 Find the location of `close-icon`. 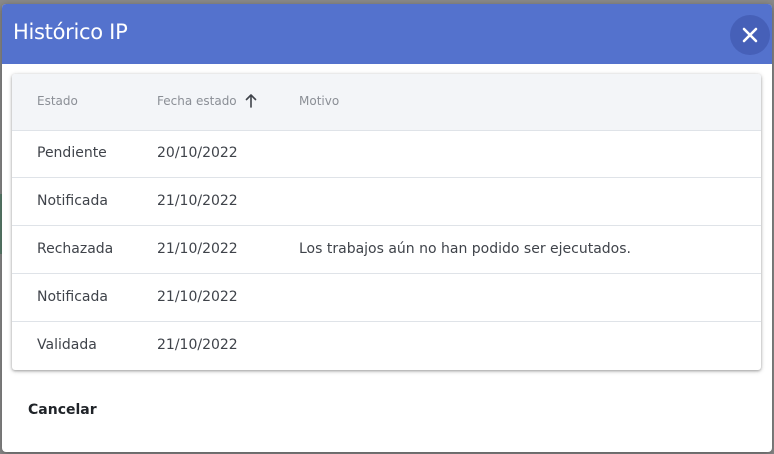

close-icon is located at coordinates (750, 35).